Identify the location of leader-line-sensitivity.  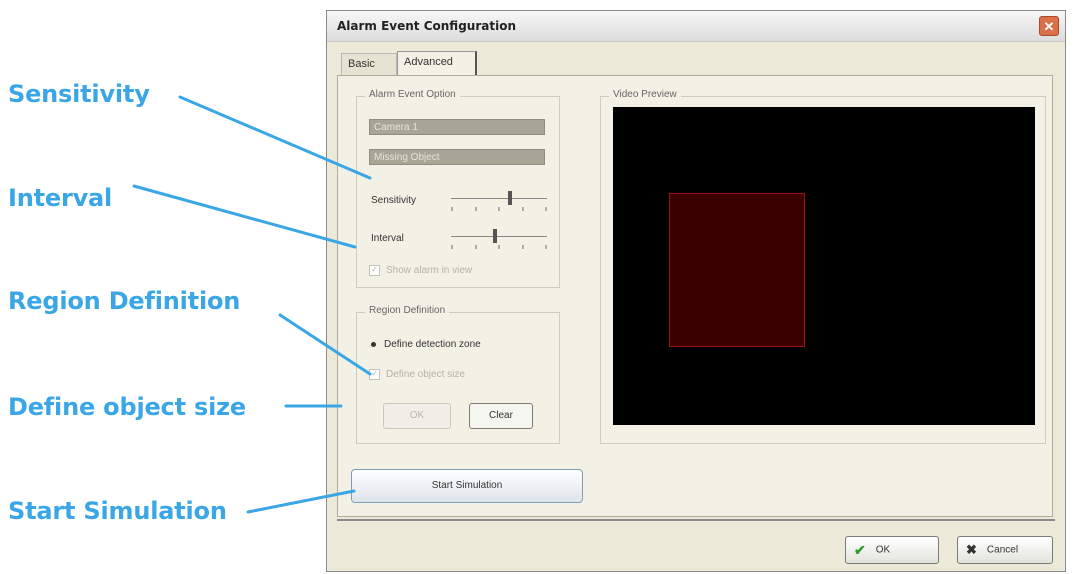
(275, 137).